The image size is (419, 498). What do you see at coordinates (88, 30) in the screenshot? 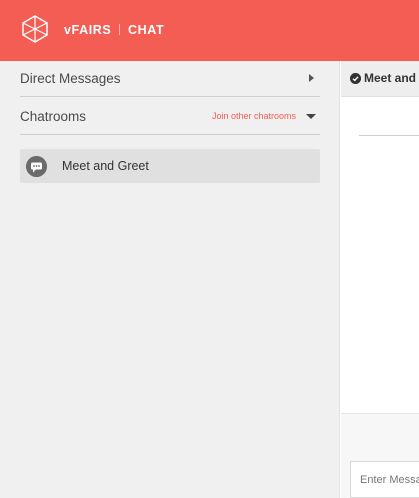
I see `brand-name: vFAIRS` at bounding box center [88, 30].